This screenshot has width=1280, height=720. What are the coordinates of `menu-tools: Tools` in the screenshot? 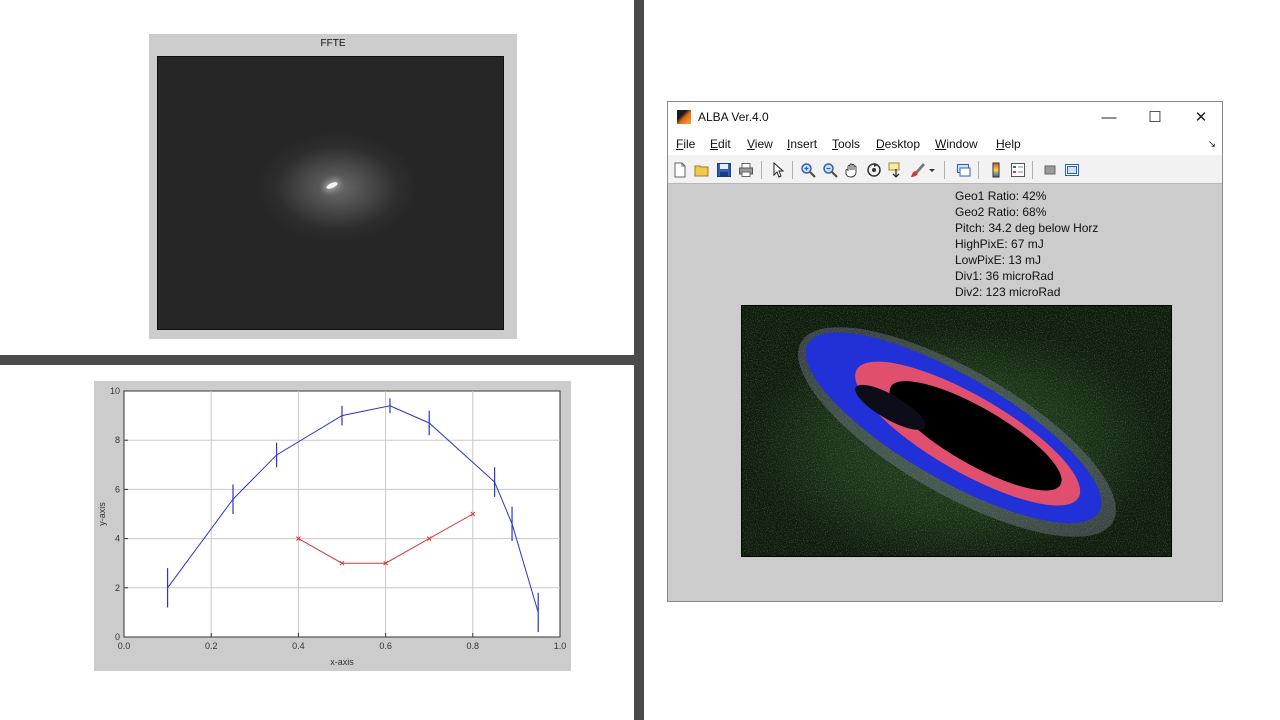 It's located at (846, 144).